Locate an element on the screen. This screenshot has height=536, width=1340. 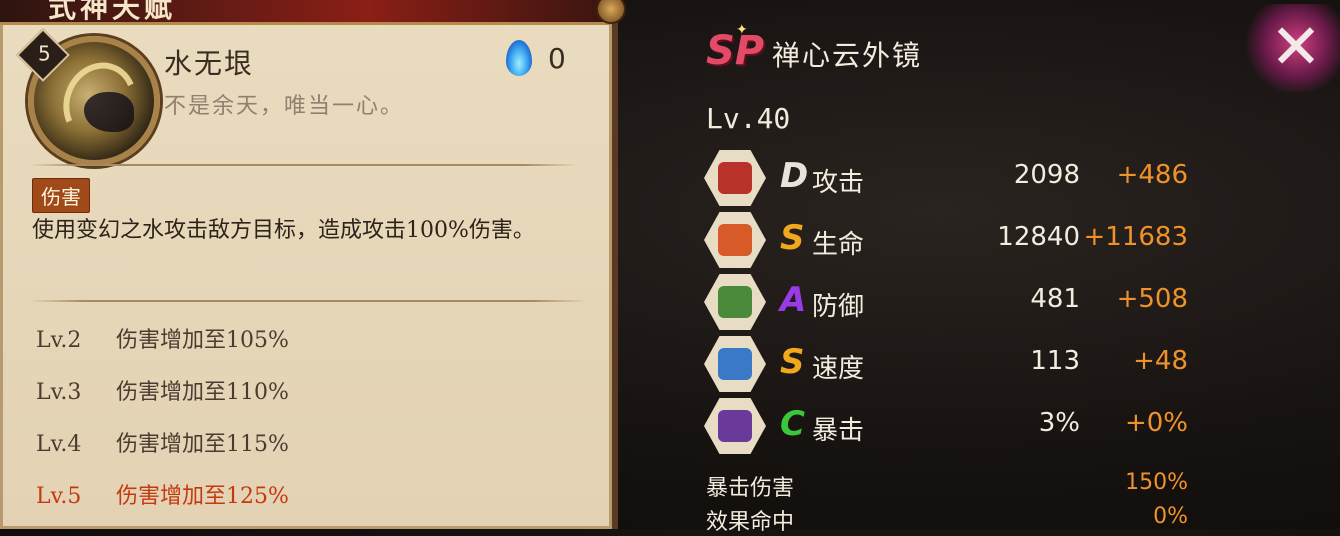
stat-bonus-value: +48 is located at coordinates (1160, 361).